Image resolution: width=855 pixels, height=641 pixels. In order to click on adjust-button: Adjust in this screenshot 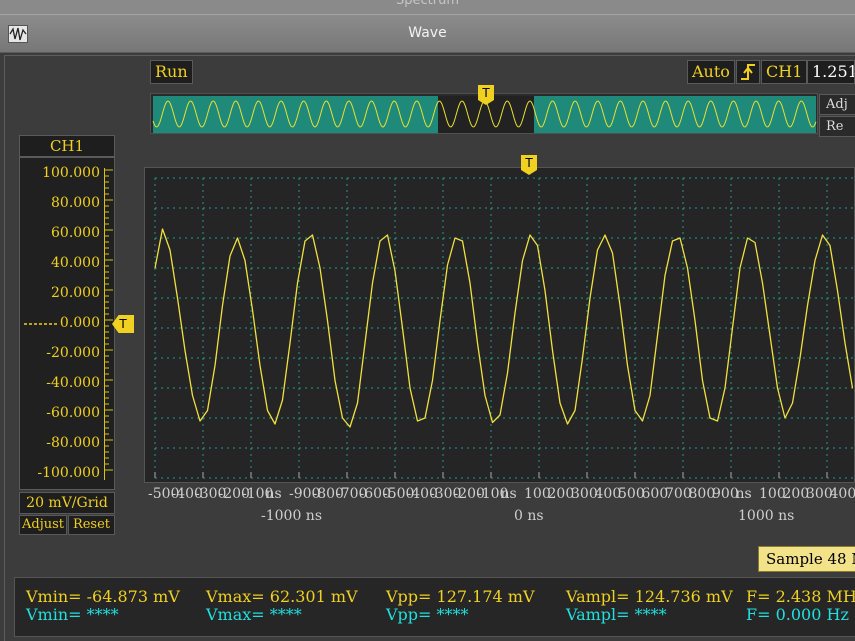, I will do `click(43, 525)`.